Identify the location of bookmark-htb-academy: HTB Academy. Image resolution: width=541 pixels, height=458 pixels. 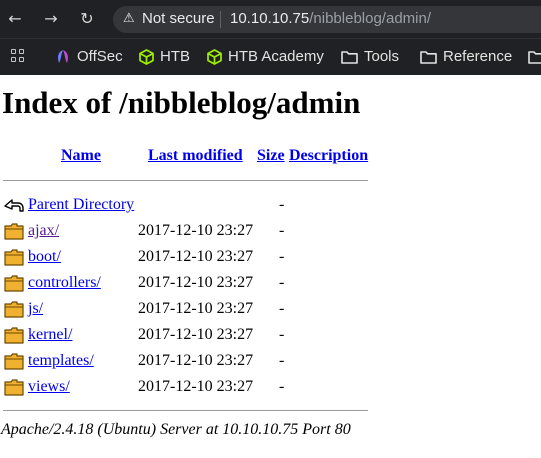
(265, 57).